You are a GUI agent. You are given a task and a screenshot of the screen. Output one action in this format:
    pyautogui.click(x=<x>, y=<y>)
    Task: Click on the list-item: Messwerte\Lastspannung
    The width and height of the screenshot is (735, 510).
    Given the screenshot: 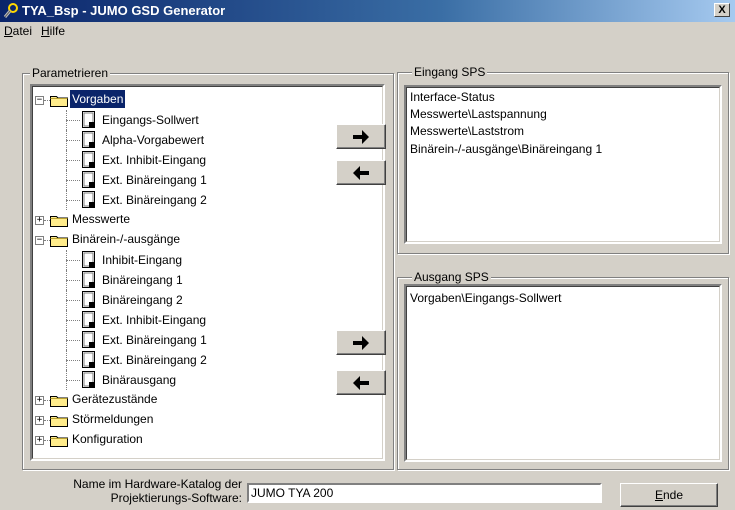 What is the action you would take?
    pyautogui.click(x=478, y=114)
    